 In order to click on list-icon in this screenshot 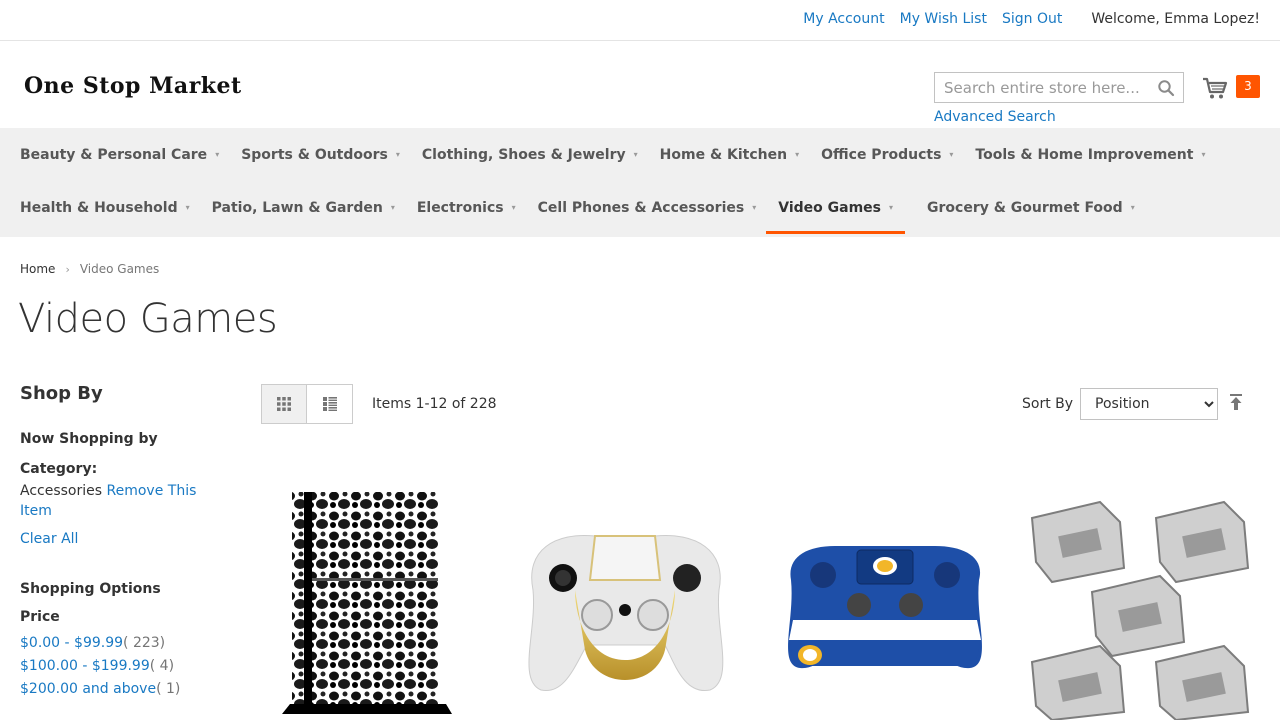, I will do `click(329, 404)`.